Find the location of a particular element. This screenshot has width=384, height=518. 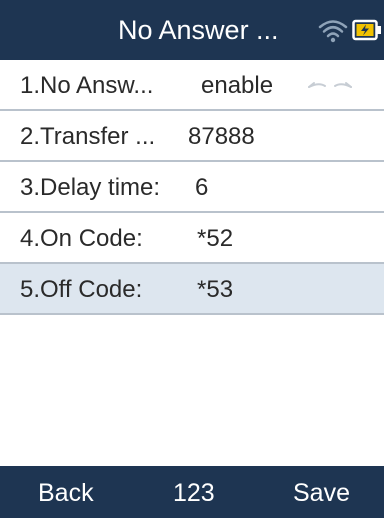

menu-item-delay-time: 3.Delay time: 6 is located at coordinates (192, 187).